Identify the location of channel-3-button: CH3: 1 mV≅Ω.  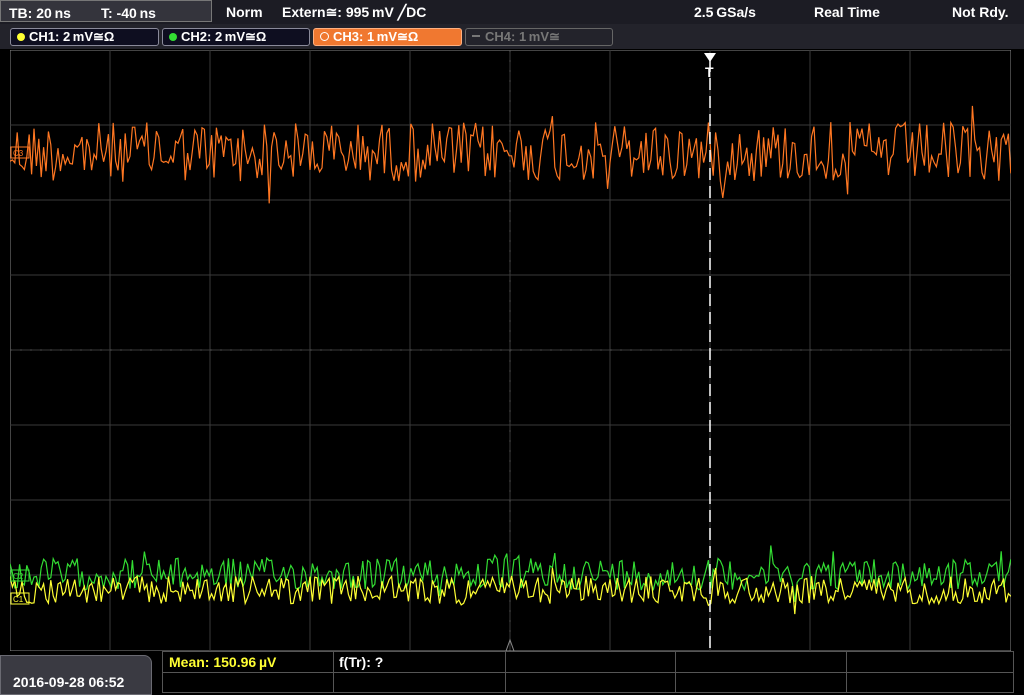
(387, 37).